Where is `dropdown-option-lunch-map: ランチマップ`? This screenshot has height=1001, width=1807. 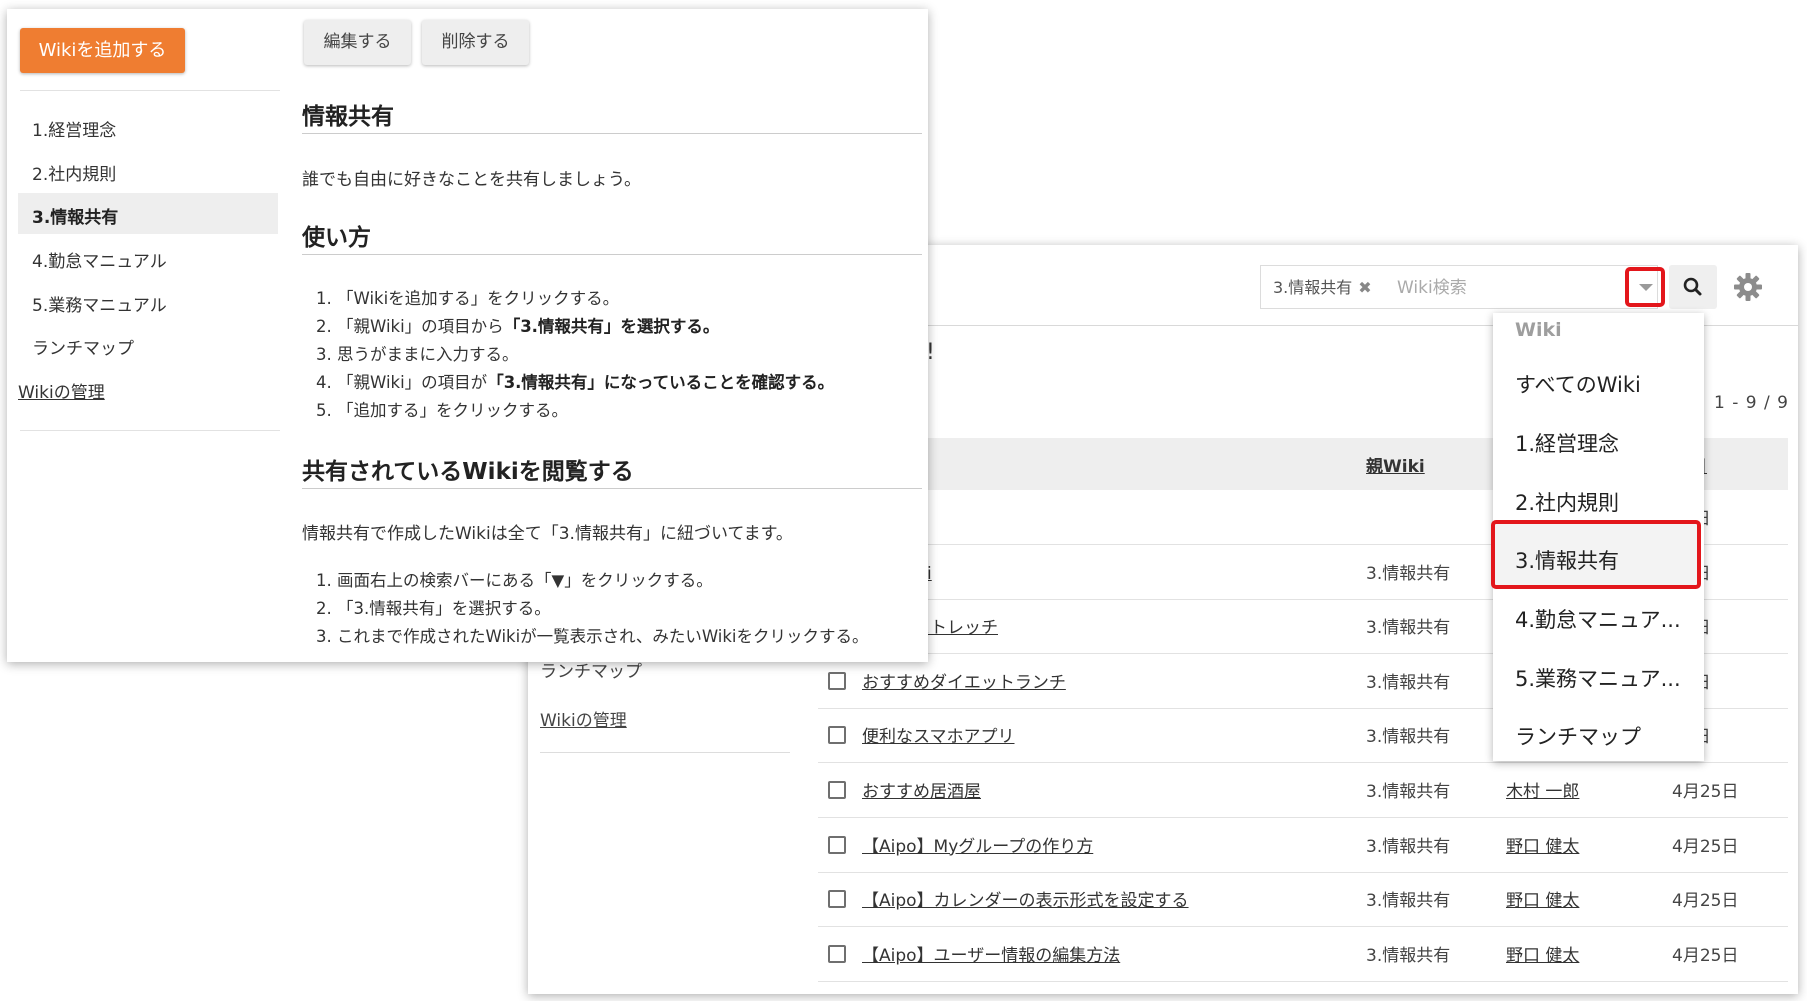 dropdown-option-lunch-map: ランチマップ is located at coordinates (1578, 736).